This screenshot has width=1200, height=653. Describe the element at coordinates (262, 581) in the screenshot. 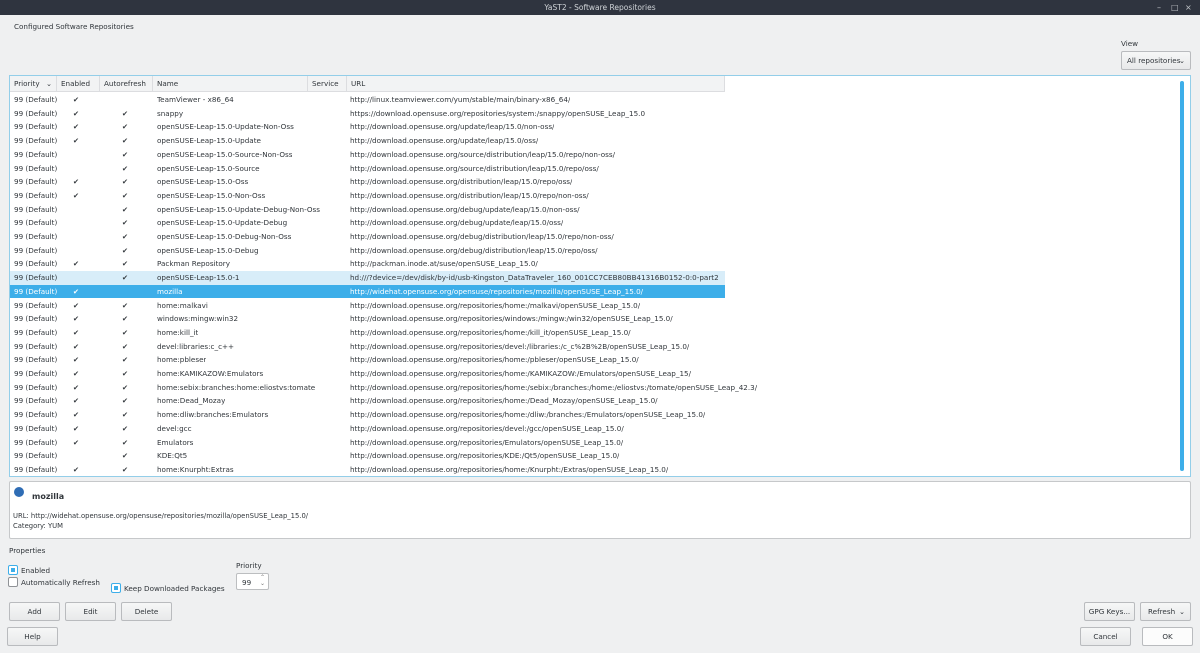

I see `spin-arrows-icon: ⌃ ⌄` at that location.